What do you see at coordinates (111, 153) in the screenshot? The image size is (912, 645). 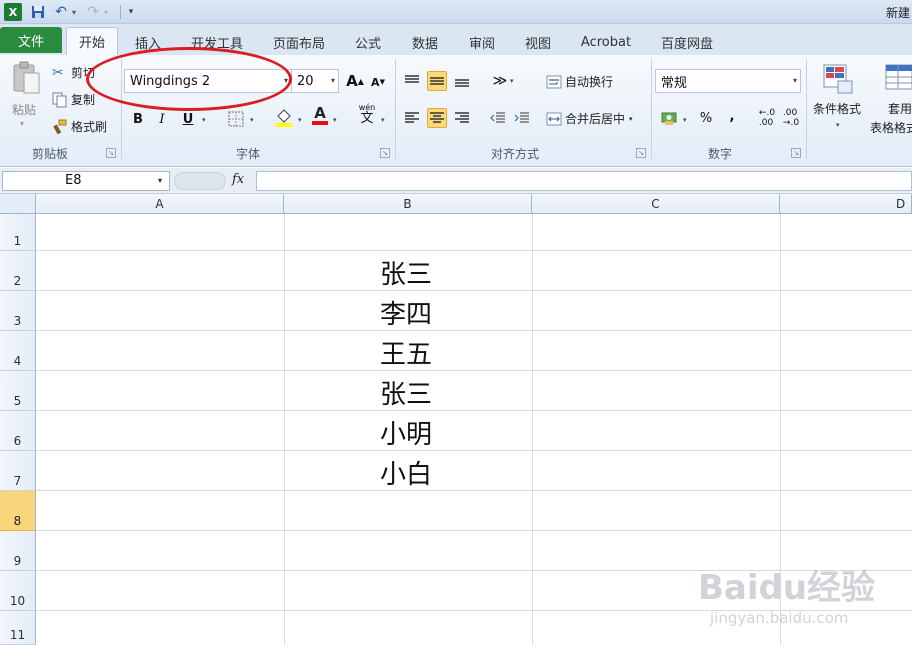 I see `clipboard-launcher-icon: ↘` at bounding box center [111, 153].